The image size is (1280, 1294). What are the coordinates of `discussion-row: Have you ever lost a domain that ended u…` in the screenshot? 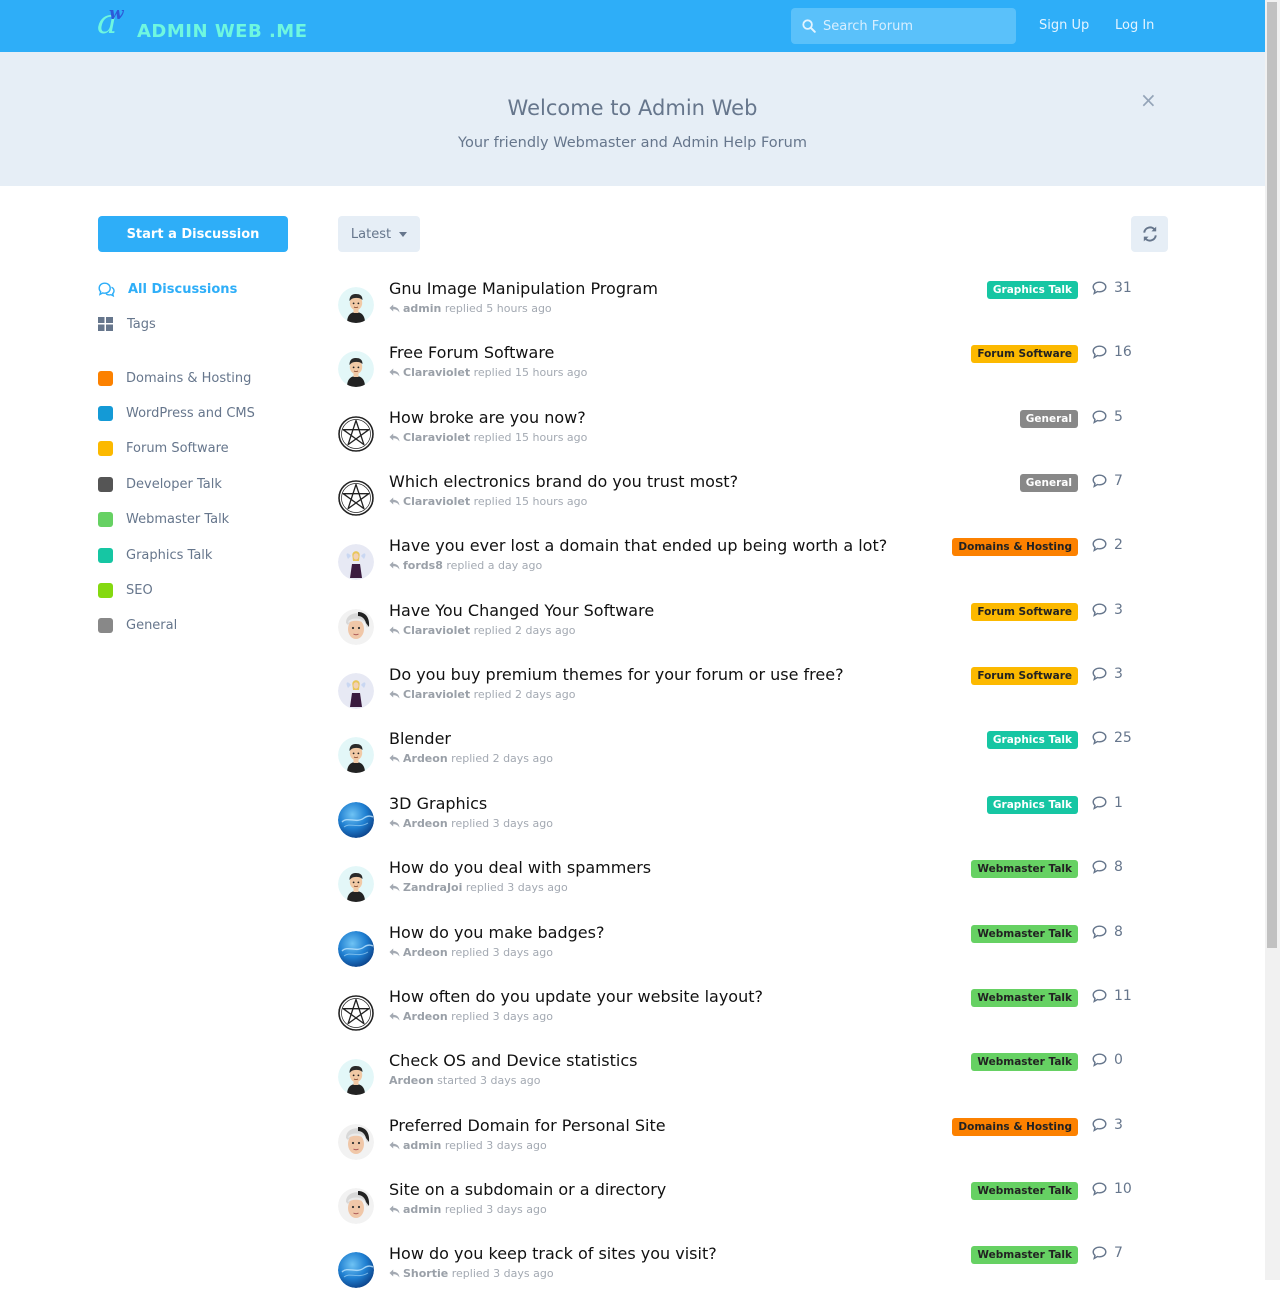 It's located at (753, 561).